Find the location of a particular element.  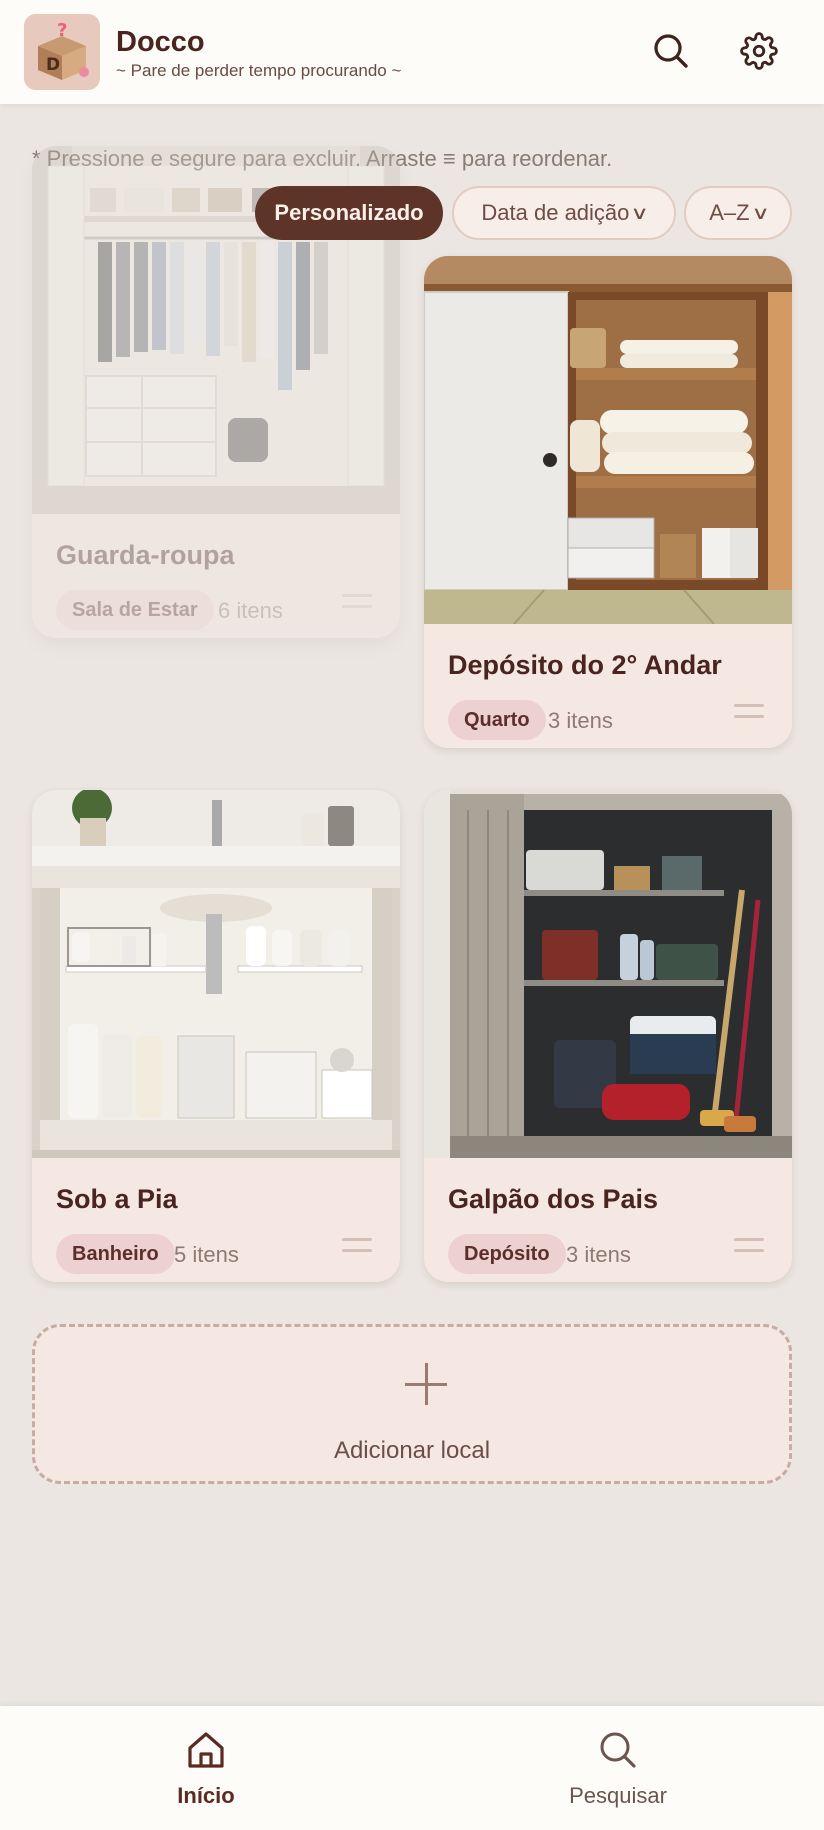

location-card: Sob a Pia Banheiro 5 itens is located at coordinates (216, 1036).